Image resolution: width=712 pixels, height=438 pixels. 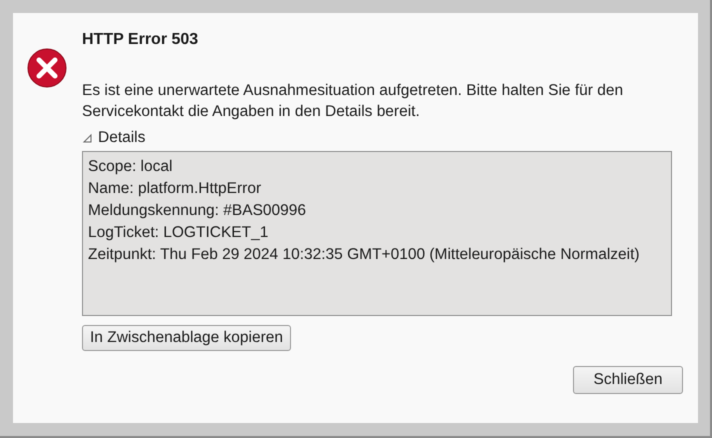 What do you see at coordinates (47, 68) in the screenshot?
I see `error-icon` at bounding box center [47, 68].